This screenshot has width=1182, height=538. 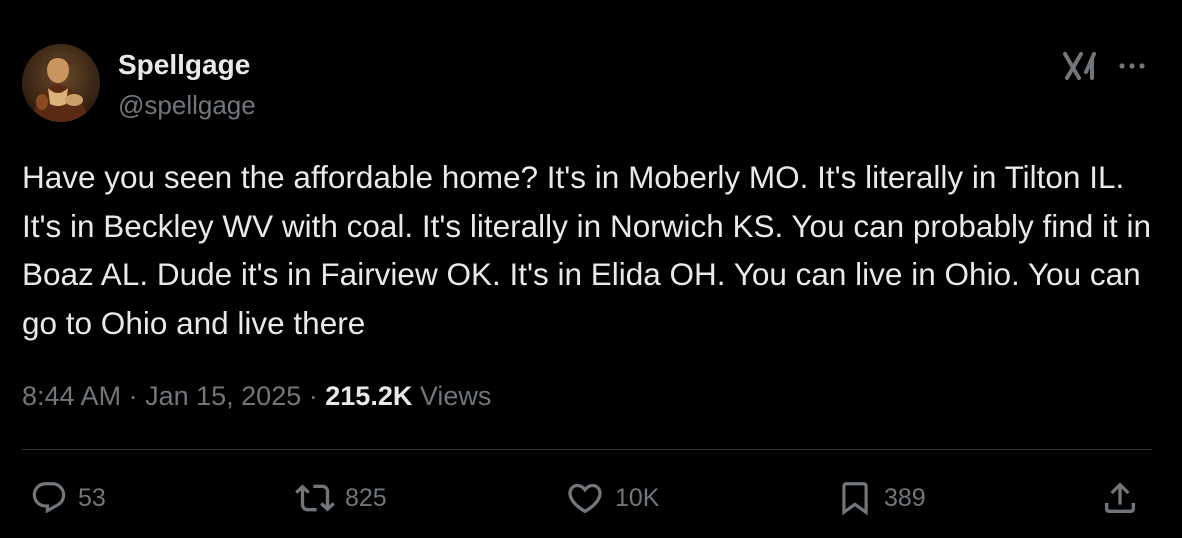 I want to click on share-icon, so click(x=1120, y=497).